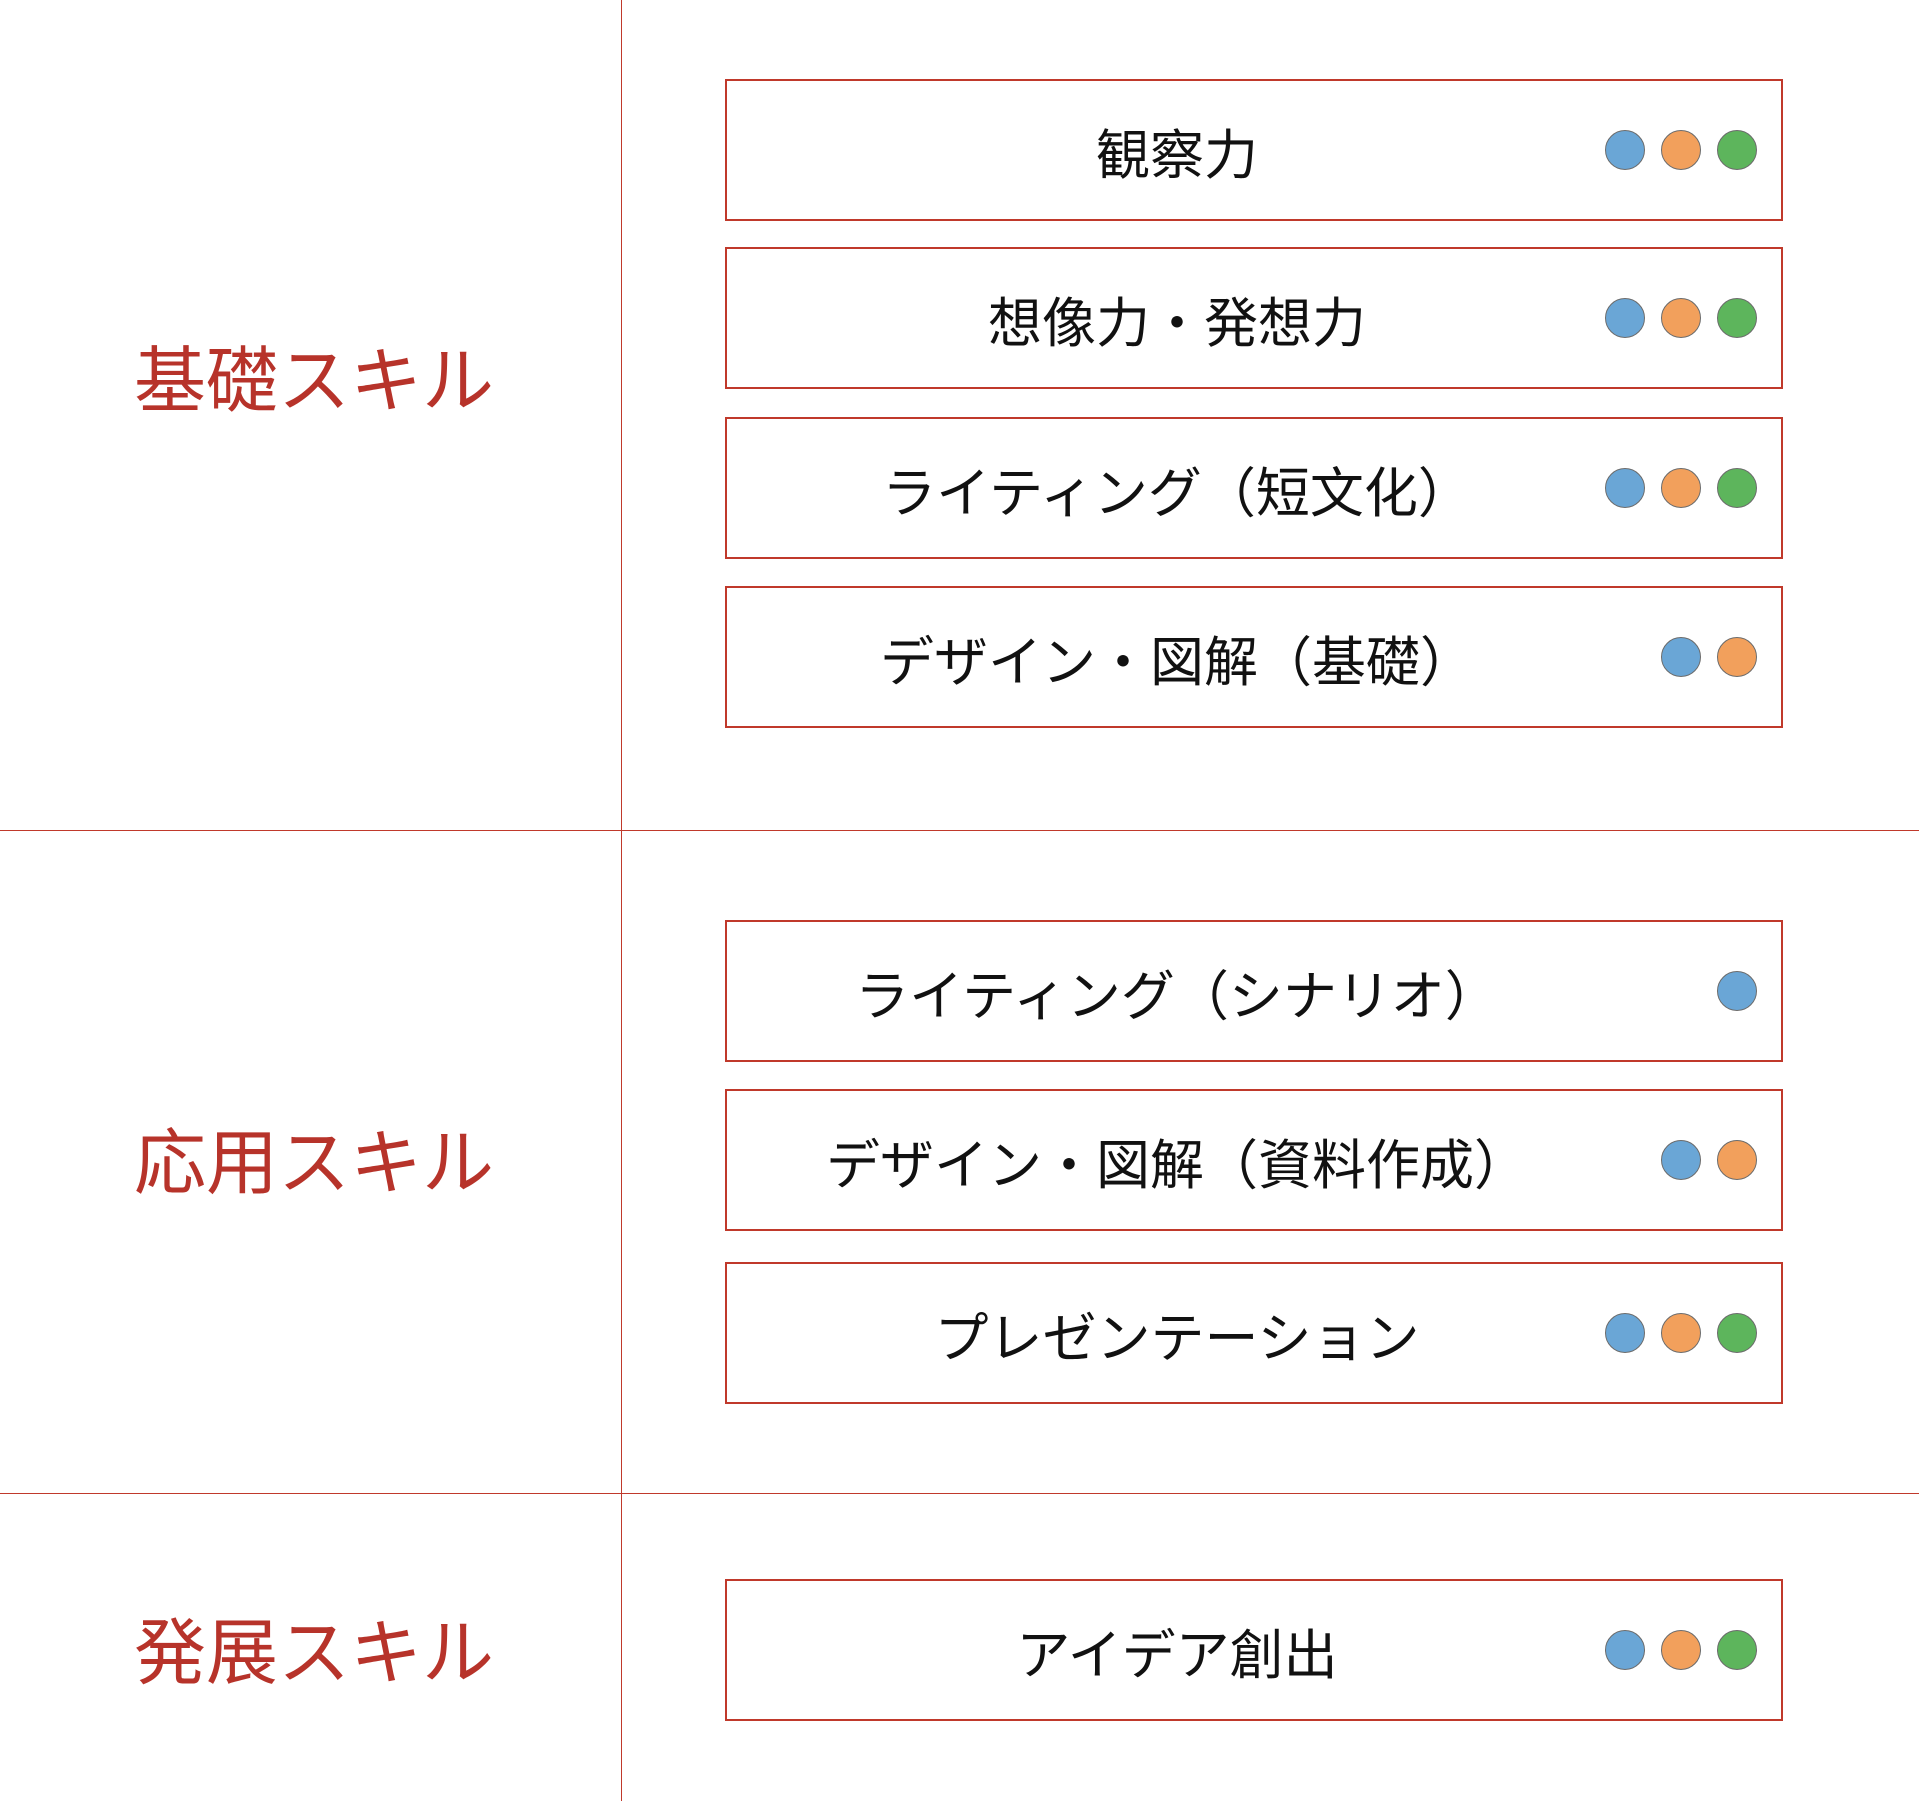 Image resolution: width=1919 pixels, height=1801 pixels. I want to click on skill-label: アイデア創出, so click(1177, 1655).